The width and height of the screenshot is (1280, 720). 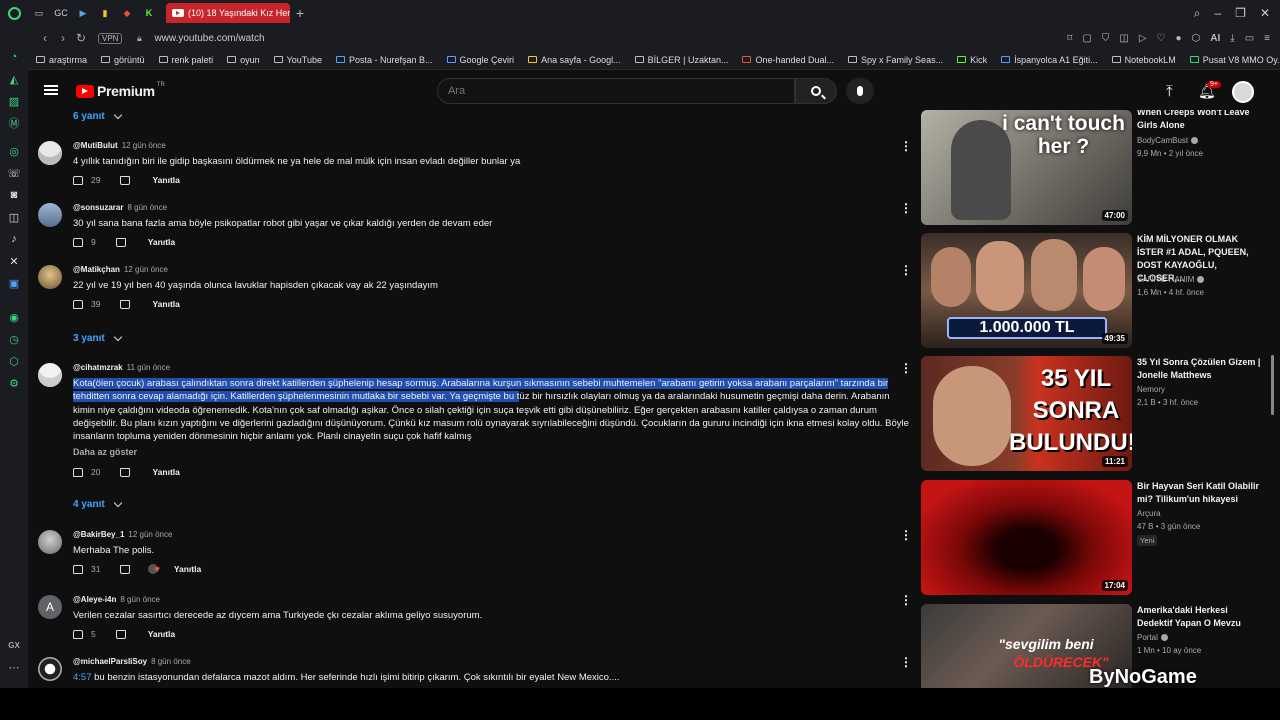 What do you see at coordinates (228, 13) in the screenshot?
I see `active-tab: (10) 18 Yaşındaki Kız Her Ş` at bounding box center [228, 13].